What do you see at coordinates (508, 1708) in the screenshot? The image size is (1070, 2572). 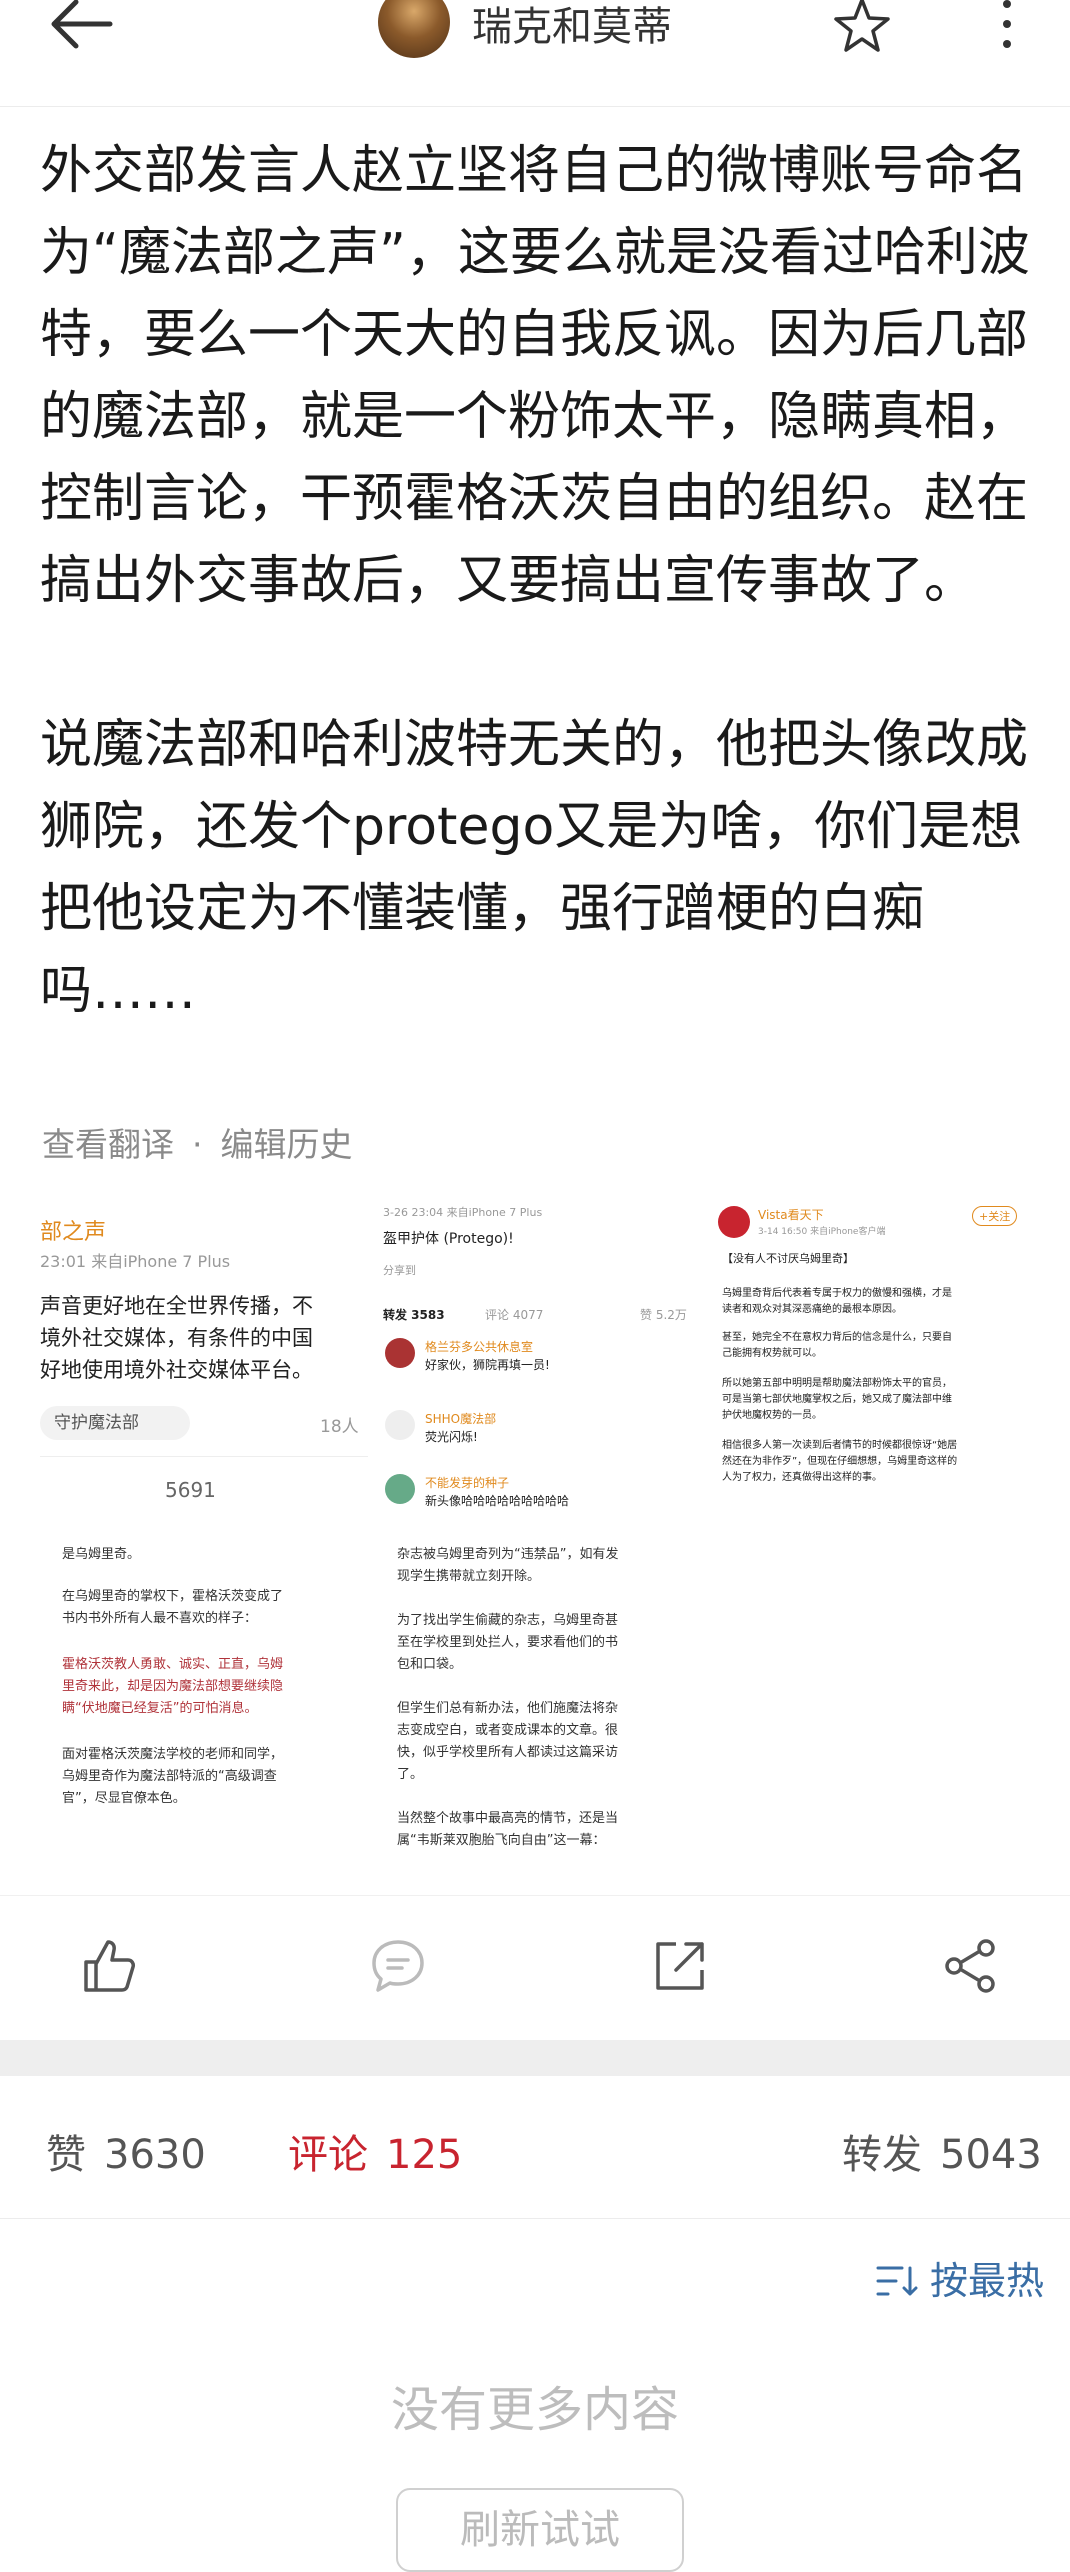 I see `img5-text: 但学生们总有新办法，他们施魔法将杂` at bounding box center [508, 1708].